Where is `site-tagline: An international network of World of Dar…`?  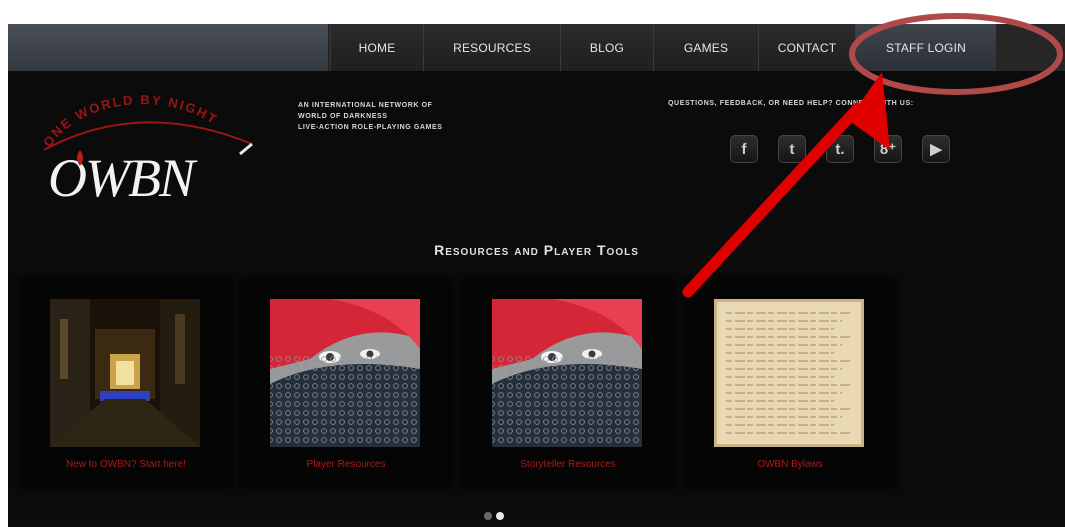 site-tagline: An international network of World of Dar… is located at coordinates (370, 116).